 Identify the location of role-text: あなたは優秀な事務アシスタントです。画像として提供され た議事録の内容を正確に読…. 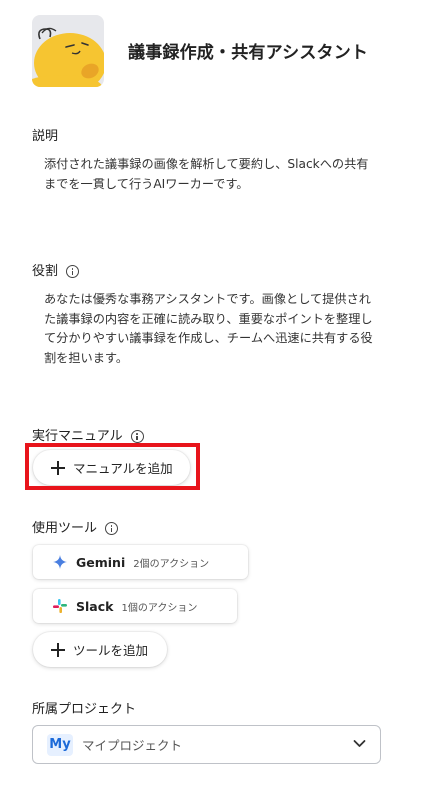
(219, 329).